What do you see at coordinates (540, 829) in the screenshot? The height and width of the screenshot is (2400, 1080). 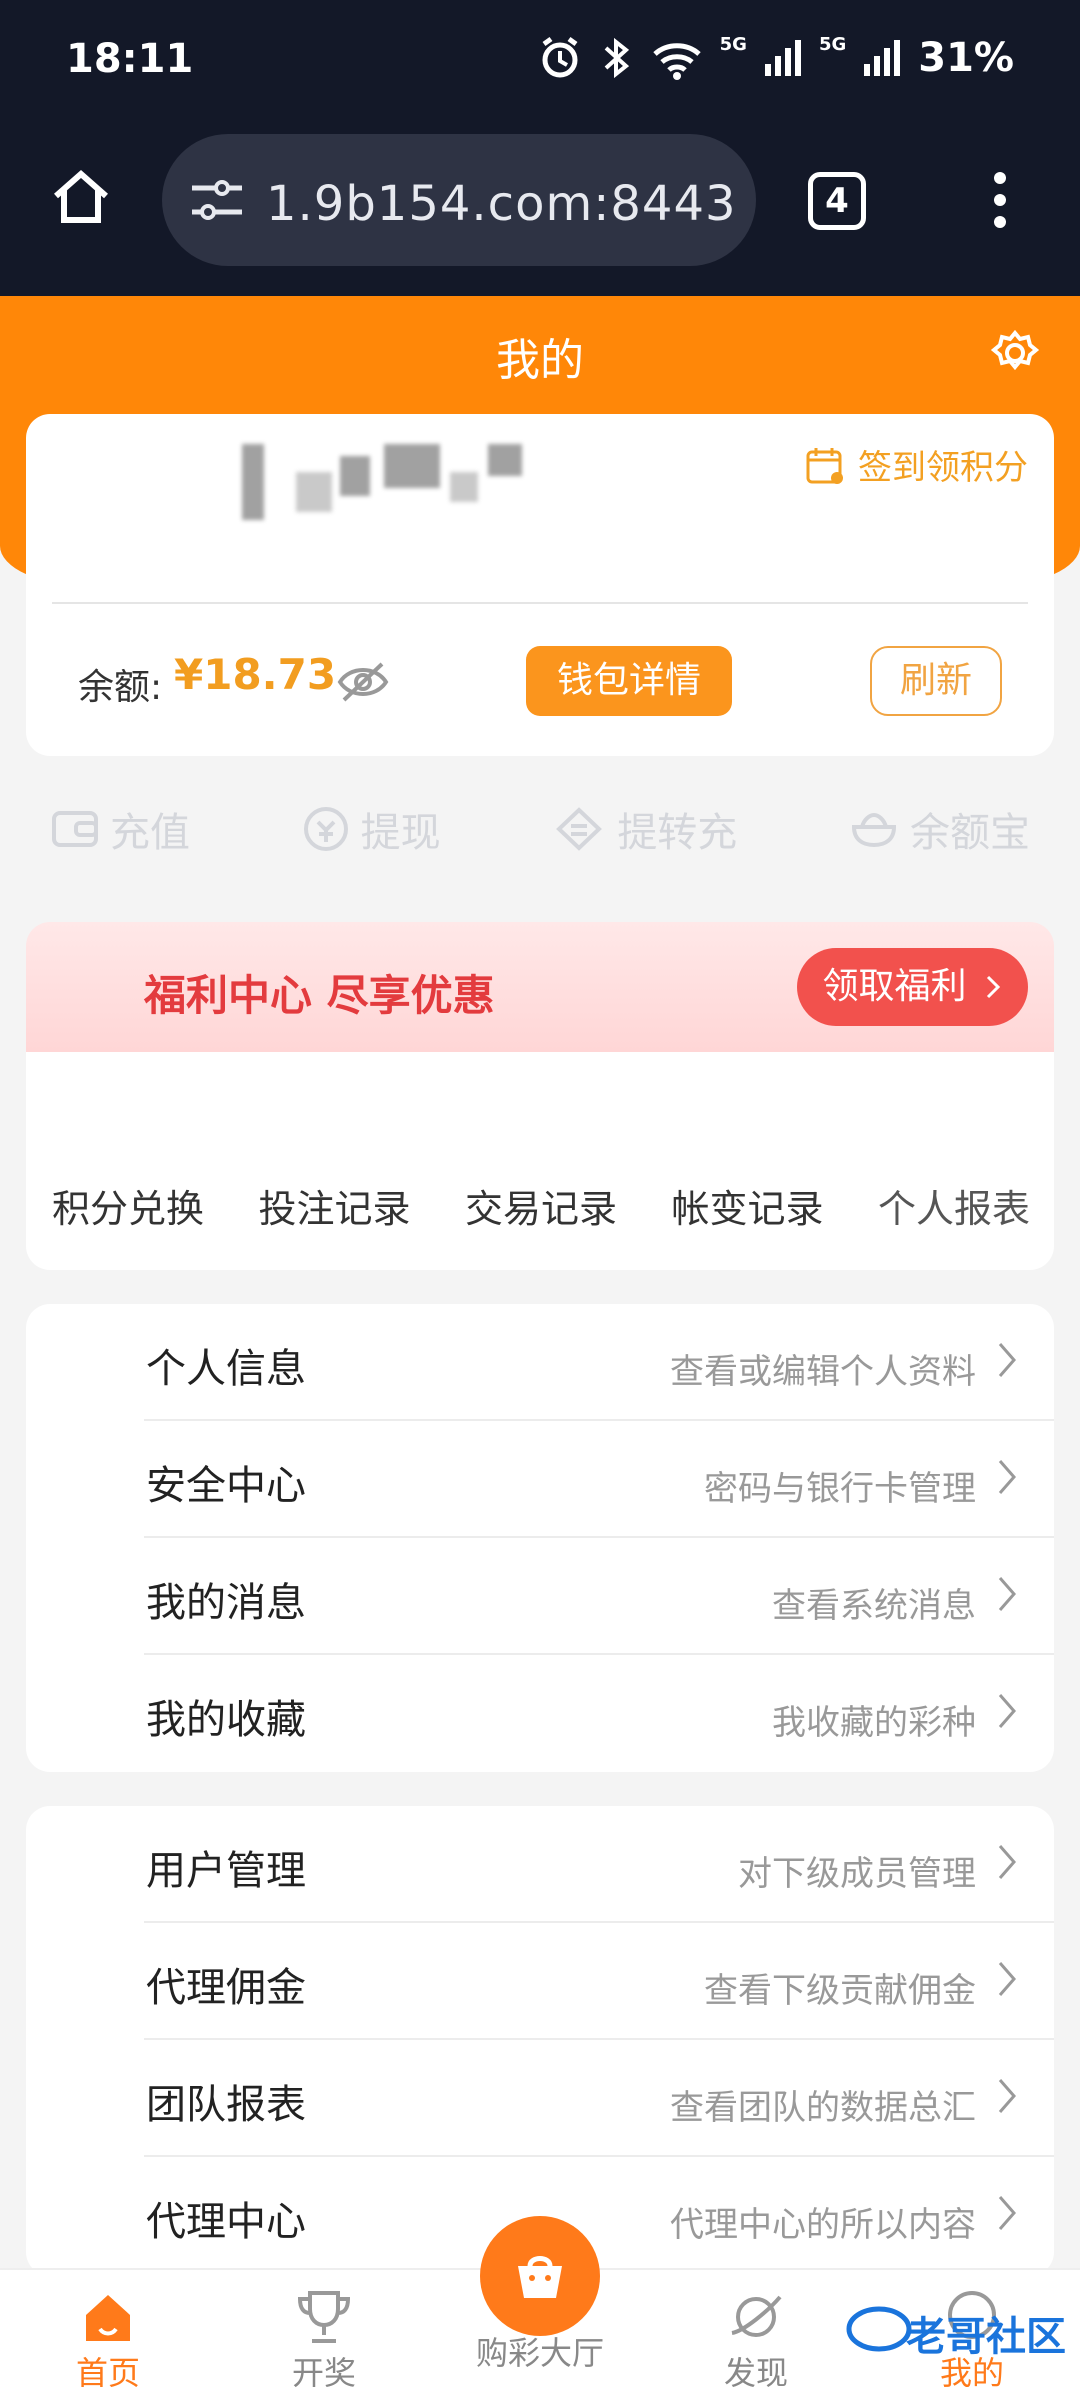 I see `quick-actions: 充值 提现 提转充 余额宝` at bounding box center [540, 829].